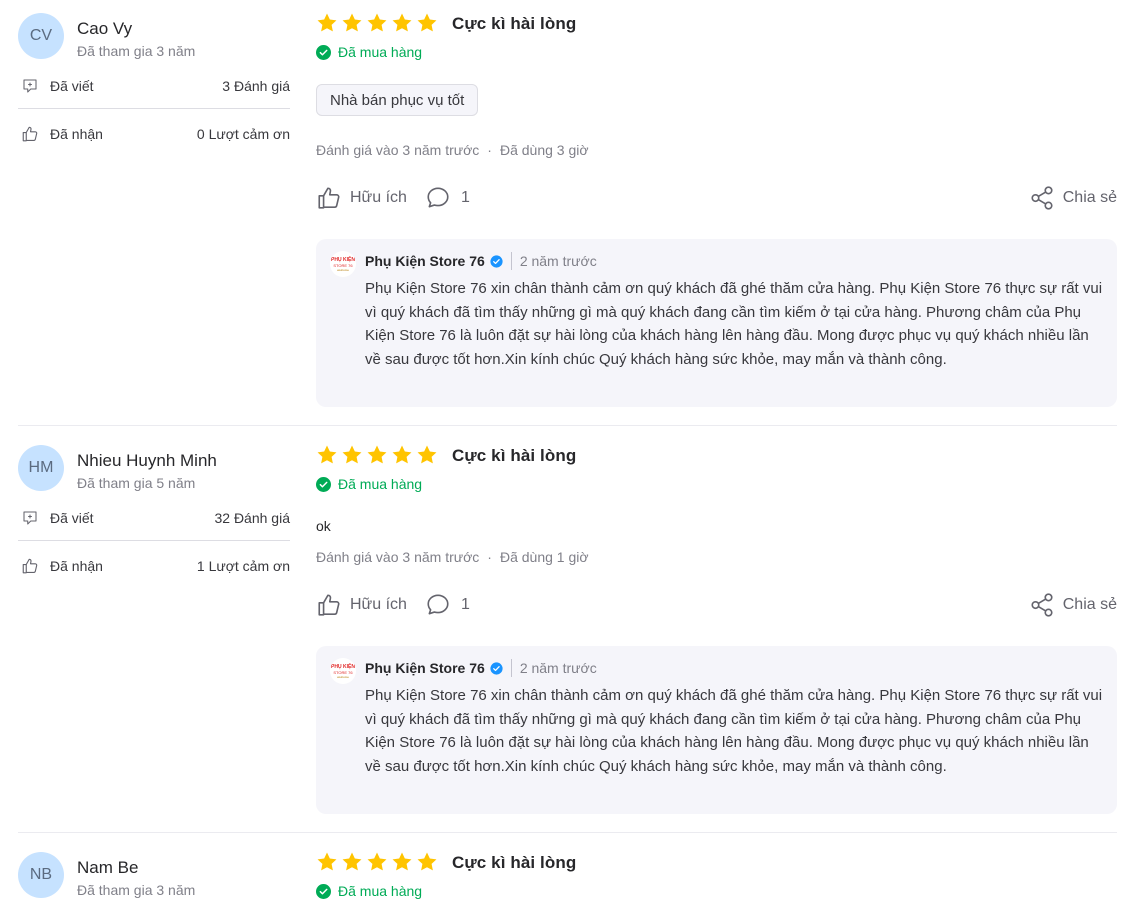  Describe the element at coordinates (41, 468) in the screenshot. I see `avatar: HM` at that location.